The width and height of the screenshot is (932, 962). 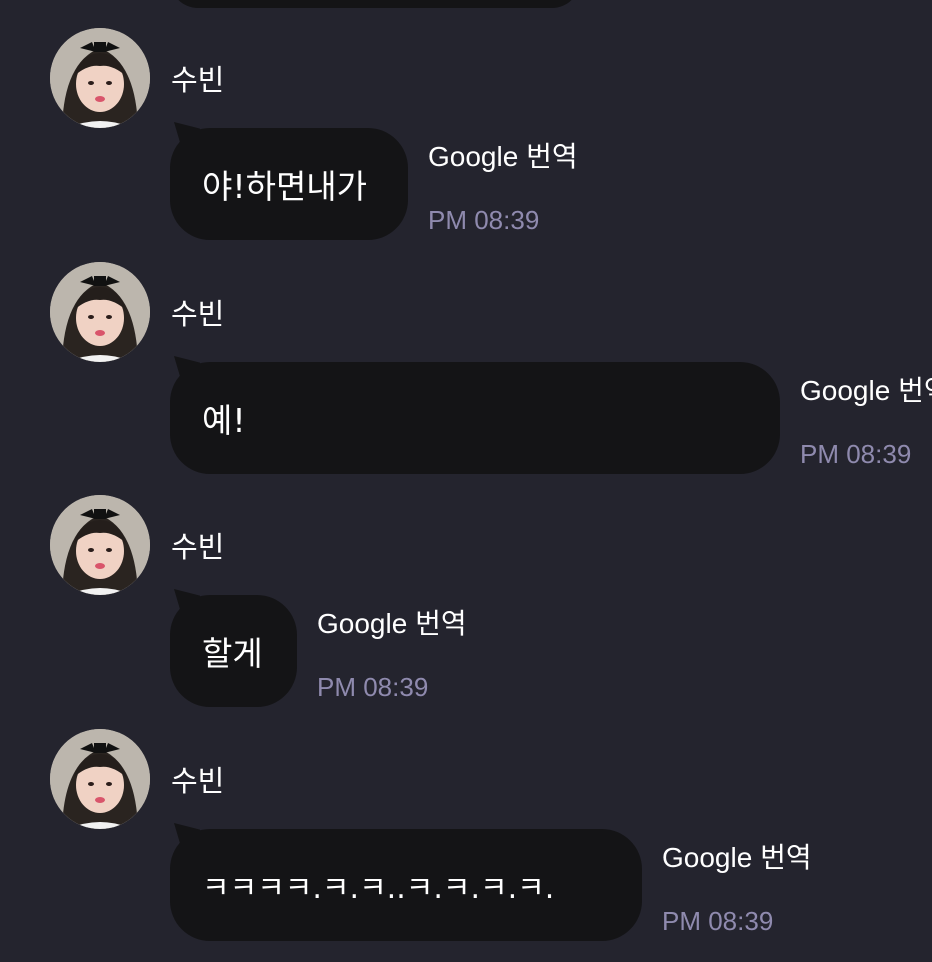 I want to click on message-bubble: 야!하면내가, so click(x=289, y=184).